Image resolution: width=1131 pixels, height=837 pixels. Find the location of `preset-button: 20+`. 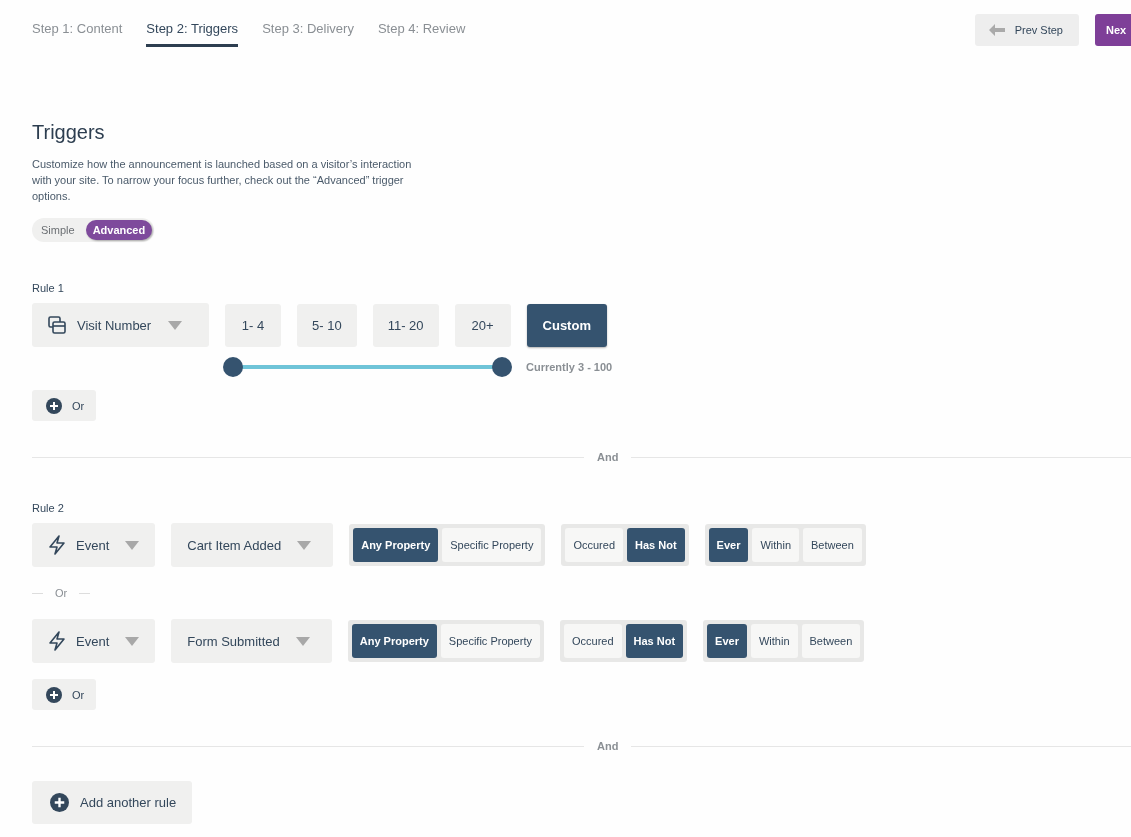

preset-button: 20+ is located at coordinates (482, 325).